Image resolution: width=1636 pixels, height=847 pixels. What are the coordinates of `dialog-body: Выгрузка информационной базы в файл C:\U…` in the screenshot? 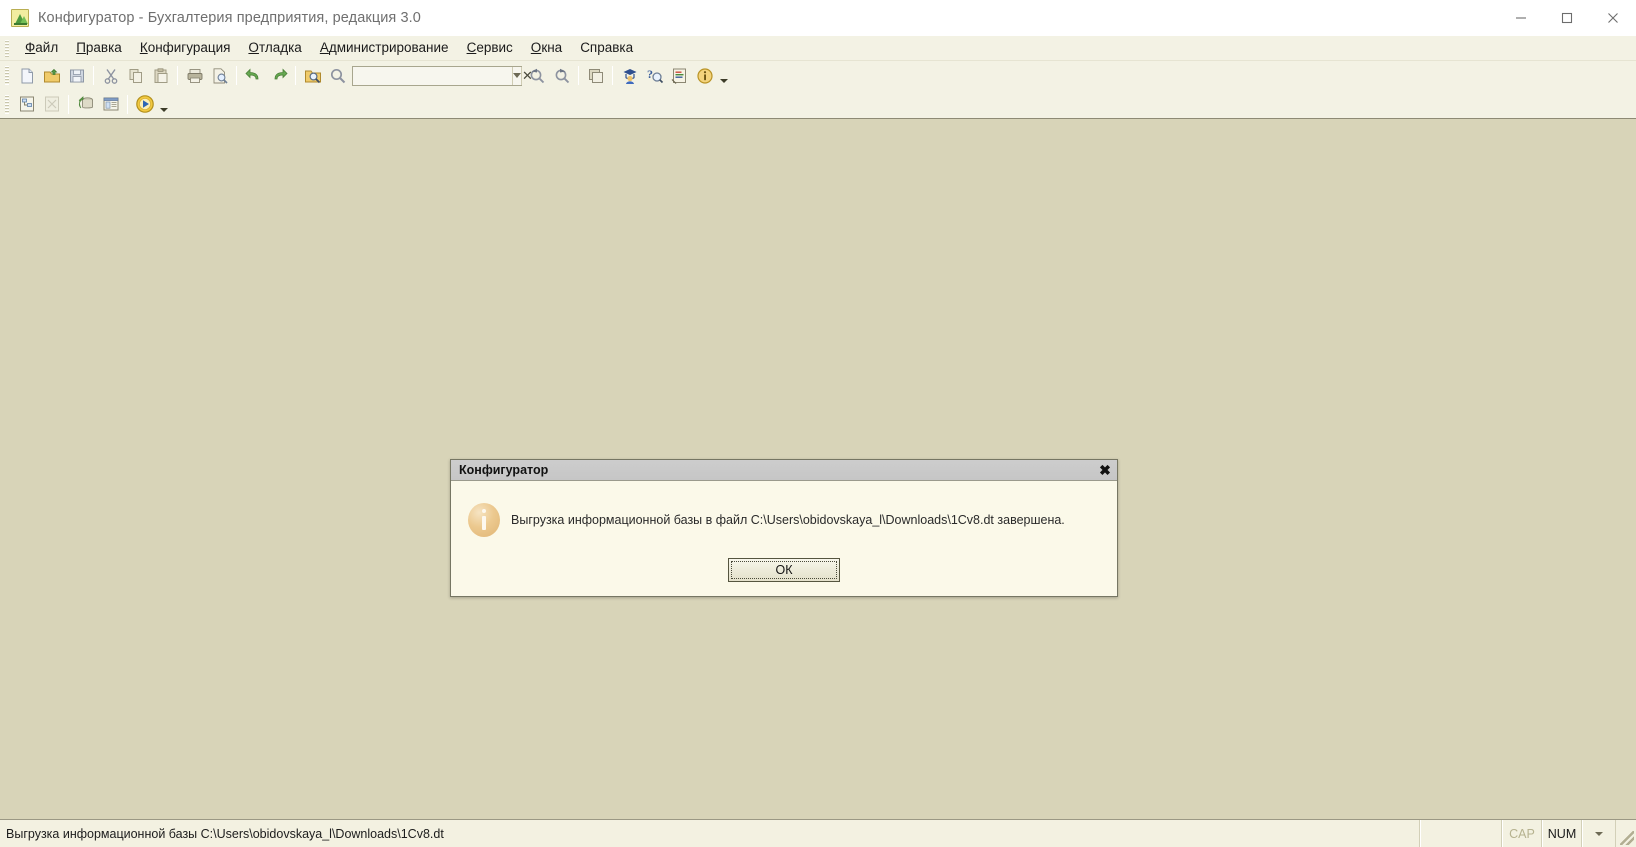 It's located at (784, 538).